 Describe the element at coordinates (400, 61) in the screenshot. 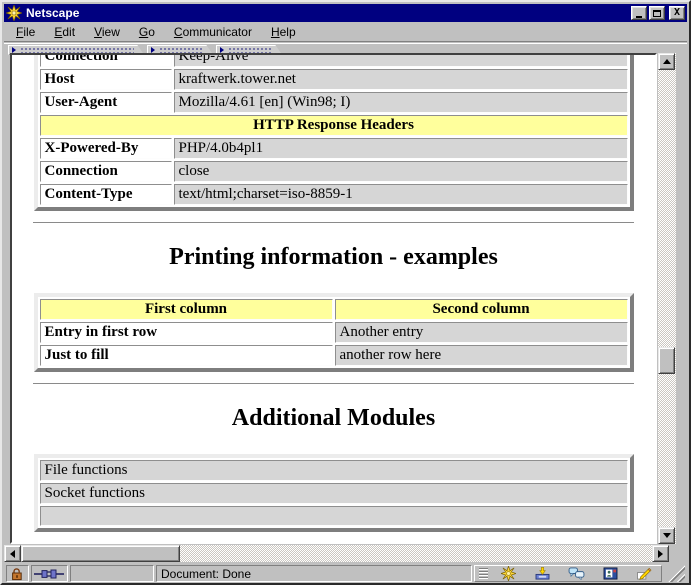

I see `header-value-cell: Keep-Alive` at that location.